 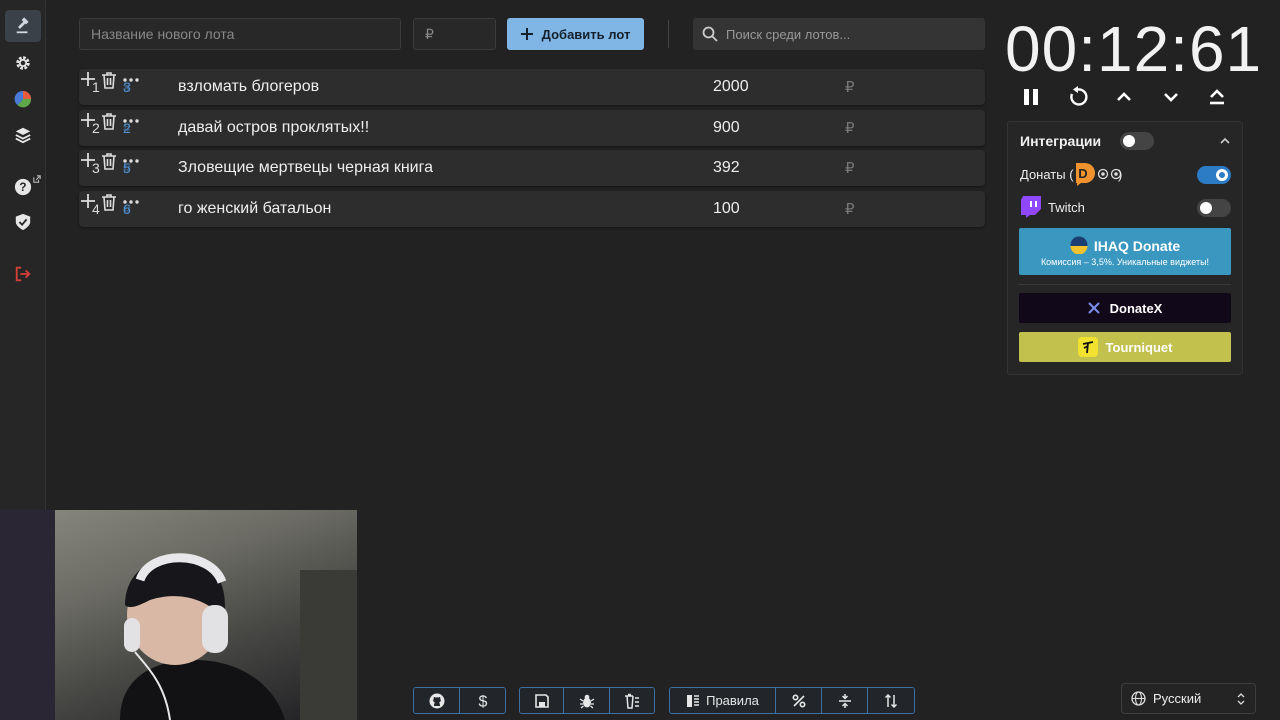 I want to click on add-lot-label: Добавить лот, so click(x=586, y=34).